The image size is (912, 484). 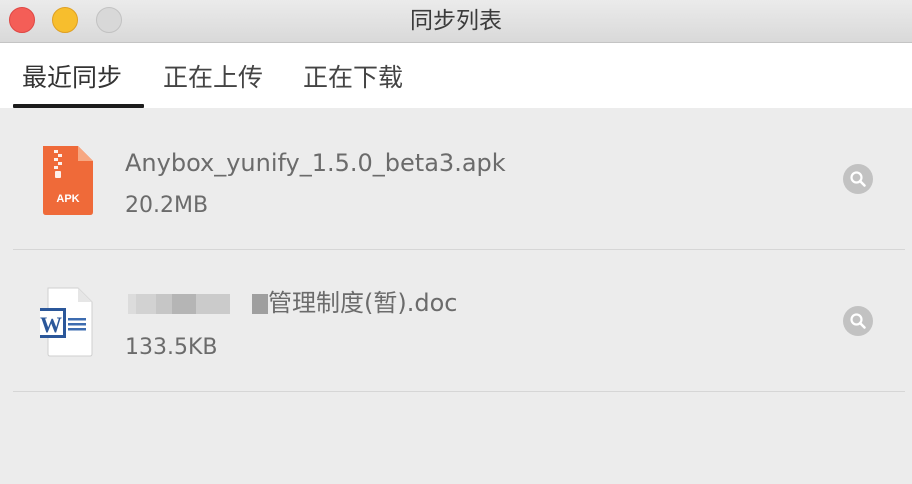 What do you see at coordinates (67, 199) in the screenshot?
I see `apk-badge: APK` at bounding box center [67, 199].